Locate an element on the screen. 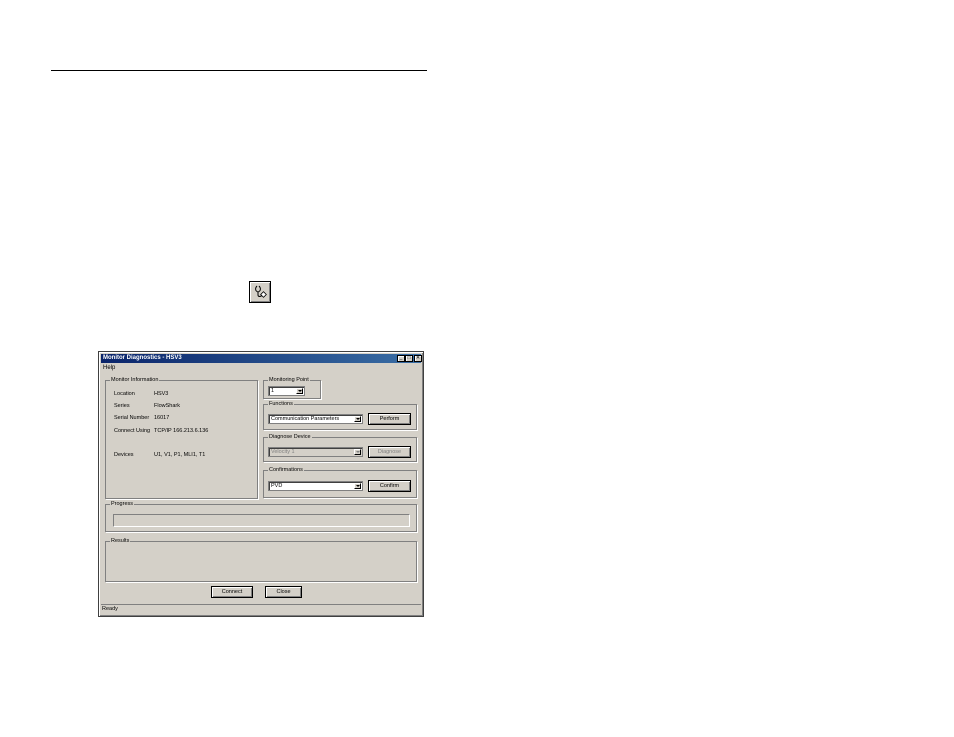 This screenshot has width=954, height=737. info-value: TCP/IP 166.213.6.136 is located at coordinates (181, 431).